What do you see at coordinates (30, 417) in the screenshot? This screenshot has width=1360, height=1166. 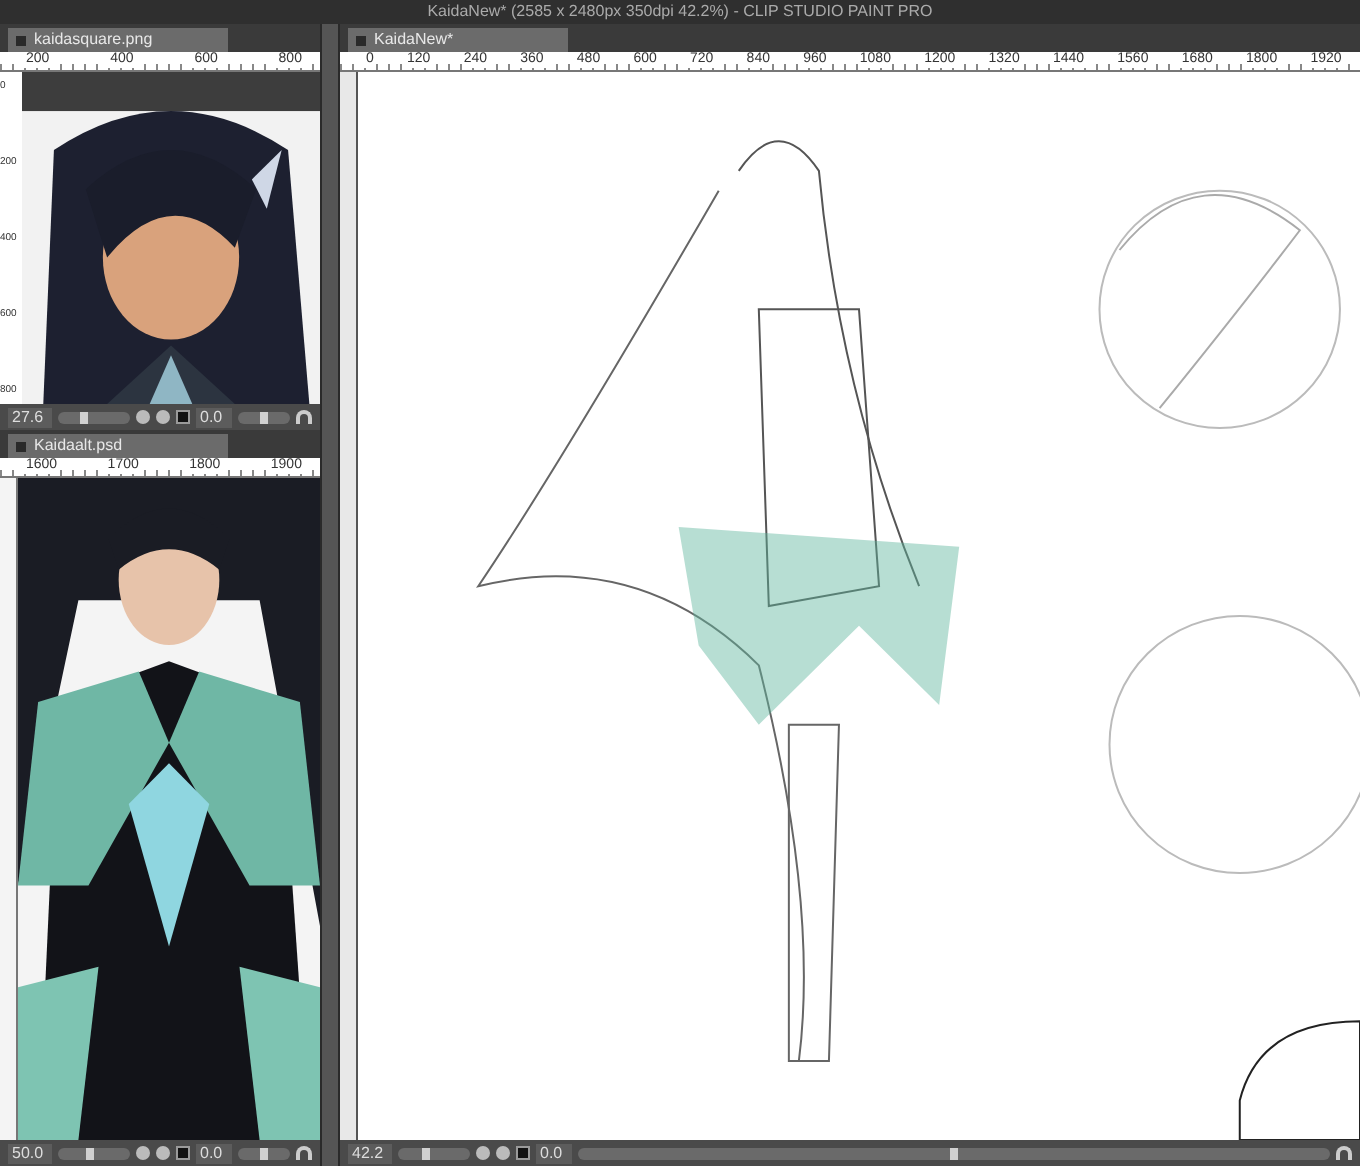 I see `zoom-field: 27.6` at bounding box center [30, 417].